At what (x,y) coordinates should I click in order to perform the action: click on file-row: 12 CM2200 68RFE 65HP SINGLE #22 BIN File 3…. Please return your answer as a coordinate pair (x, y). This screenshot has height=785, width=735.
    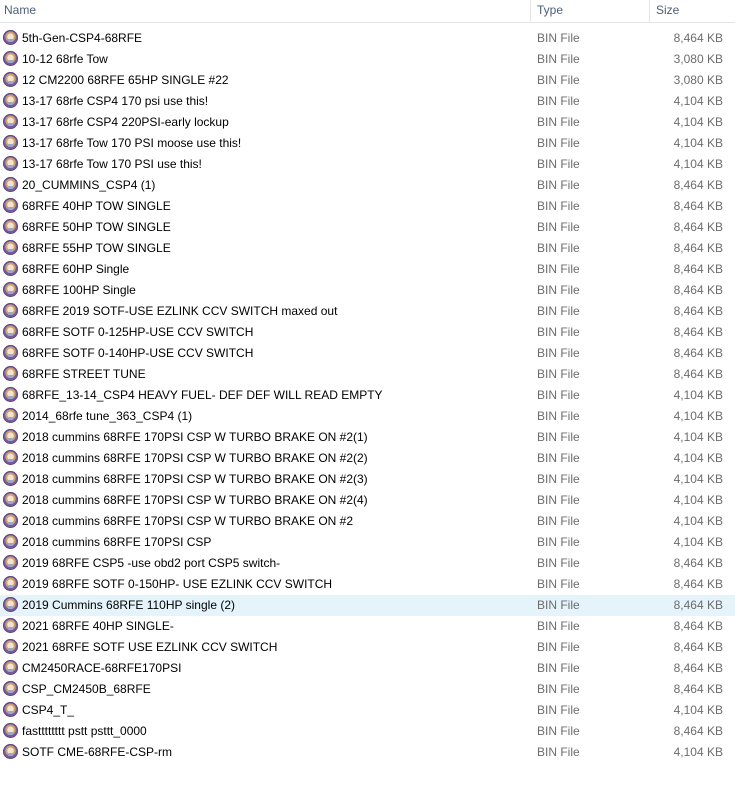
    Looking at the image, I should click on (367, 80).